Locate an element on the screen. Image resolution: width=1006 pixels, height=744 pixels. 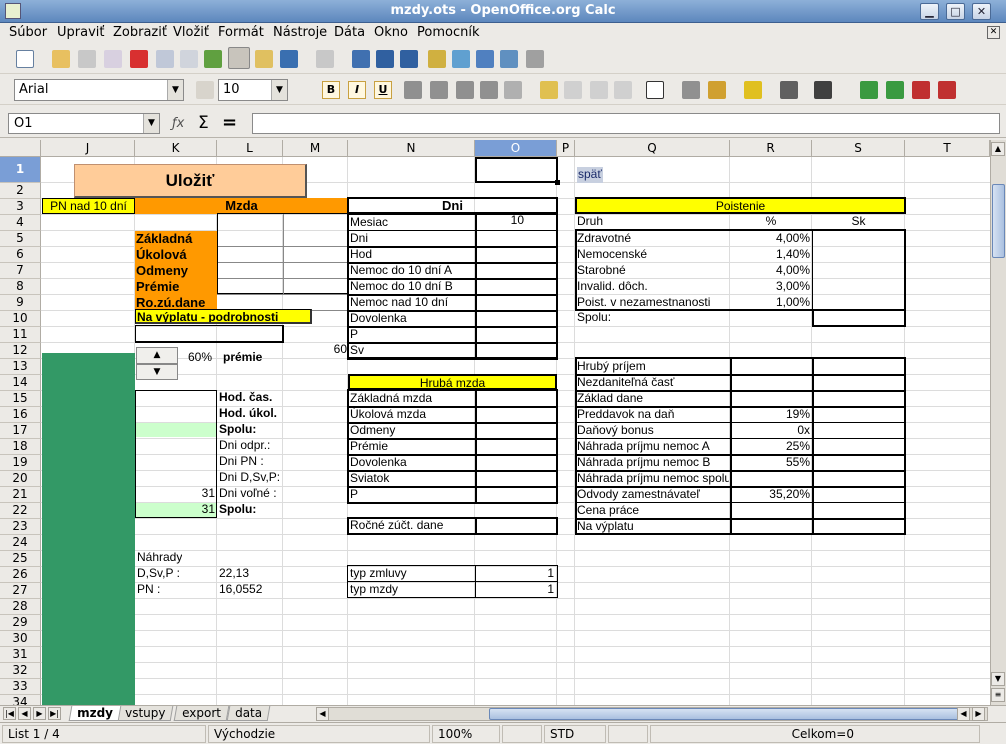
fill-handle is located at coordinates (557, 182).